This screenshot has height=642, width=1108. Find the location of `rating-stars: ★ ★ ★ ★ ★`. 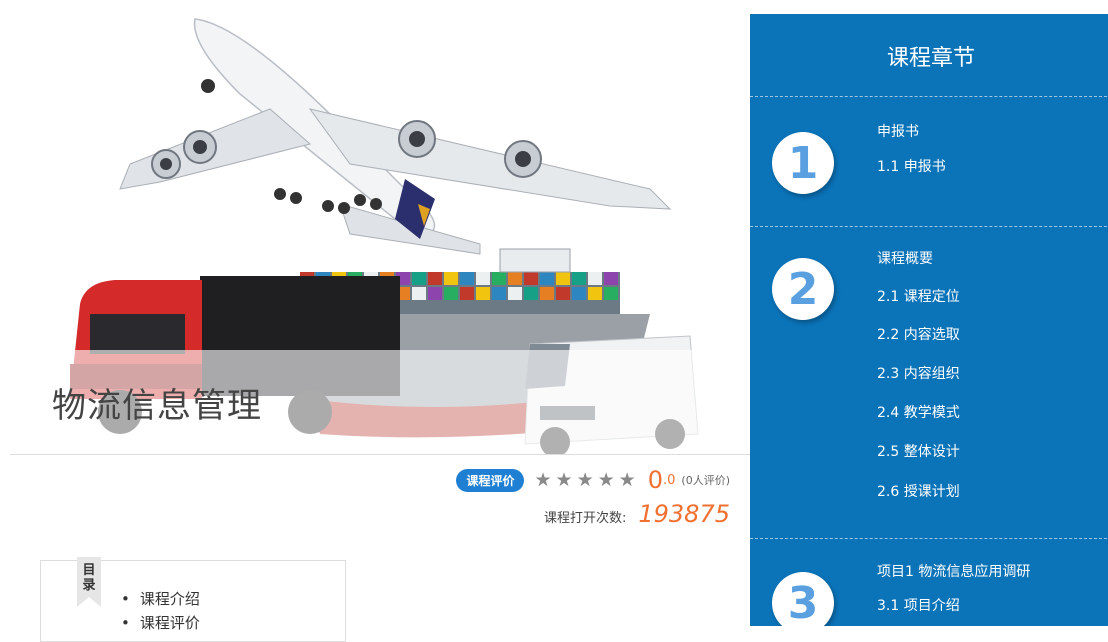

rating-stars: ★ ★ ★ ★ ★ is located at coordinates (585, 480).